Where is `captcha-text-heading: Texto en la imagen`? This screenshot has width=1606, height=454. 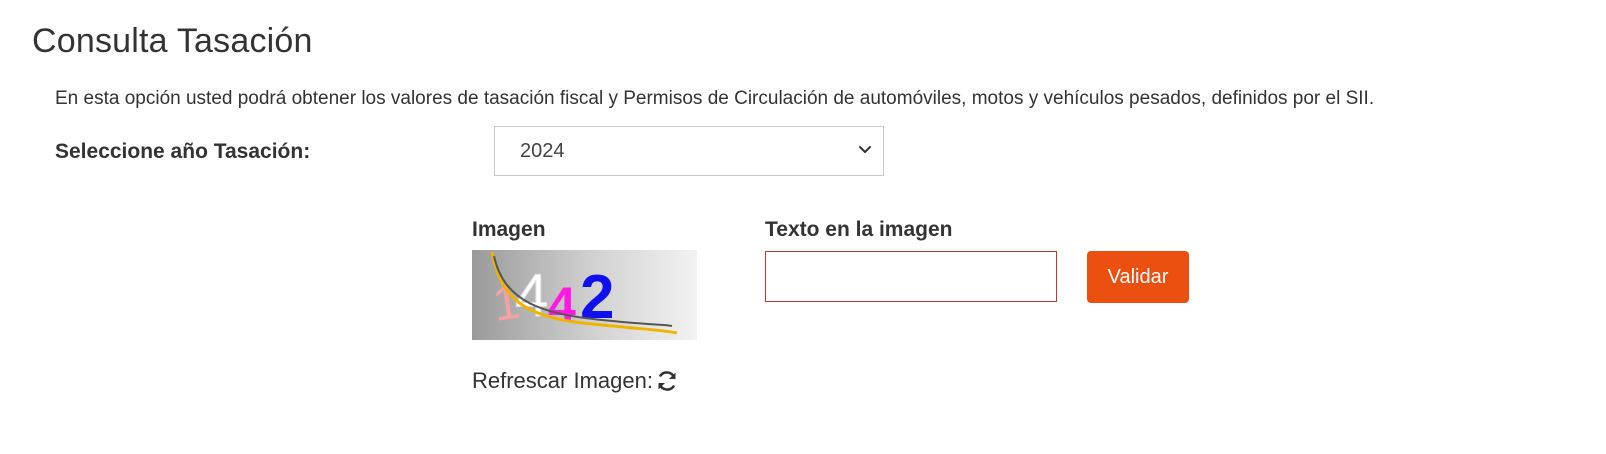 captcha-text-heading: Texto en la imagen is located at coordinates (859, 229).